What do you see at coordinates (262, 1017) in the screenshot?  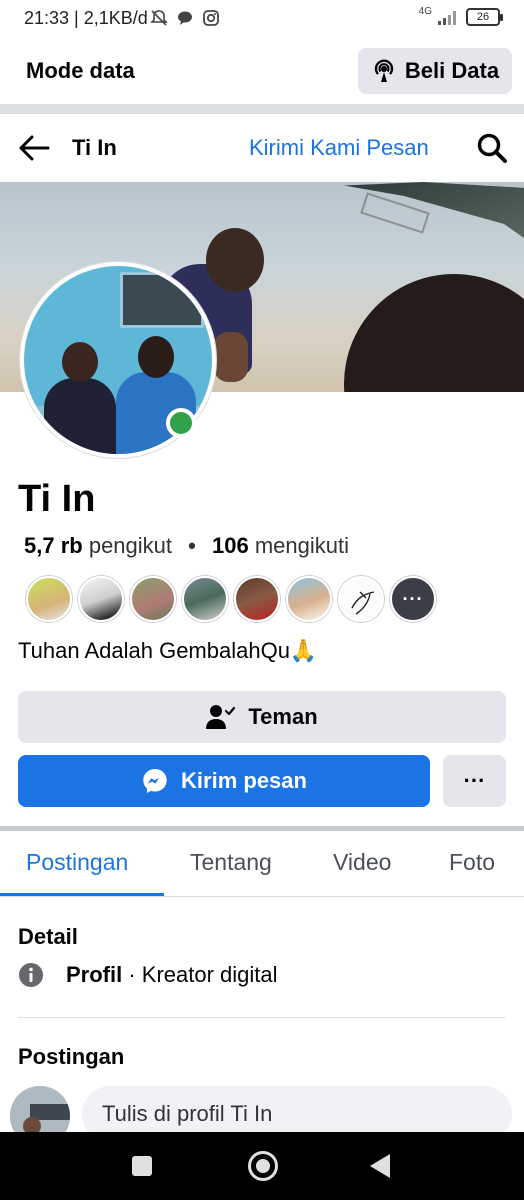 I see `divider` at bounding box center [262, 1017].